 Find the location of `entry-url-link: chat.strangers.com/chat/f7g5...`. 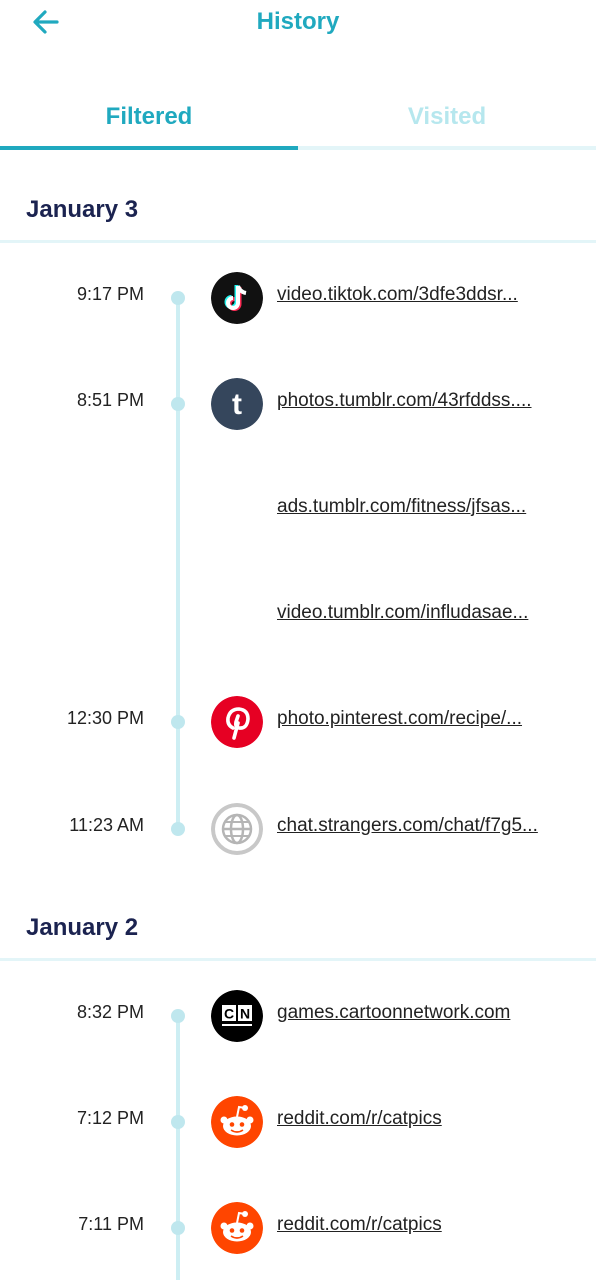

entry-url-link: chat.strangers.com/chat/f7g5... is located at coordinates (407, 826).